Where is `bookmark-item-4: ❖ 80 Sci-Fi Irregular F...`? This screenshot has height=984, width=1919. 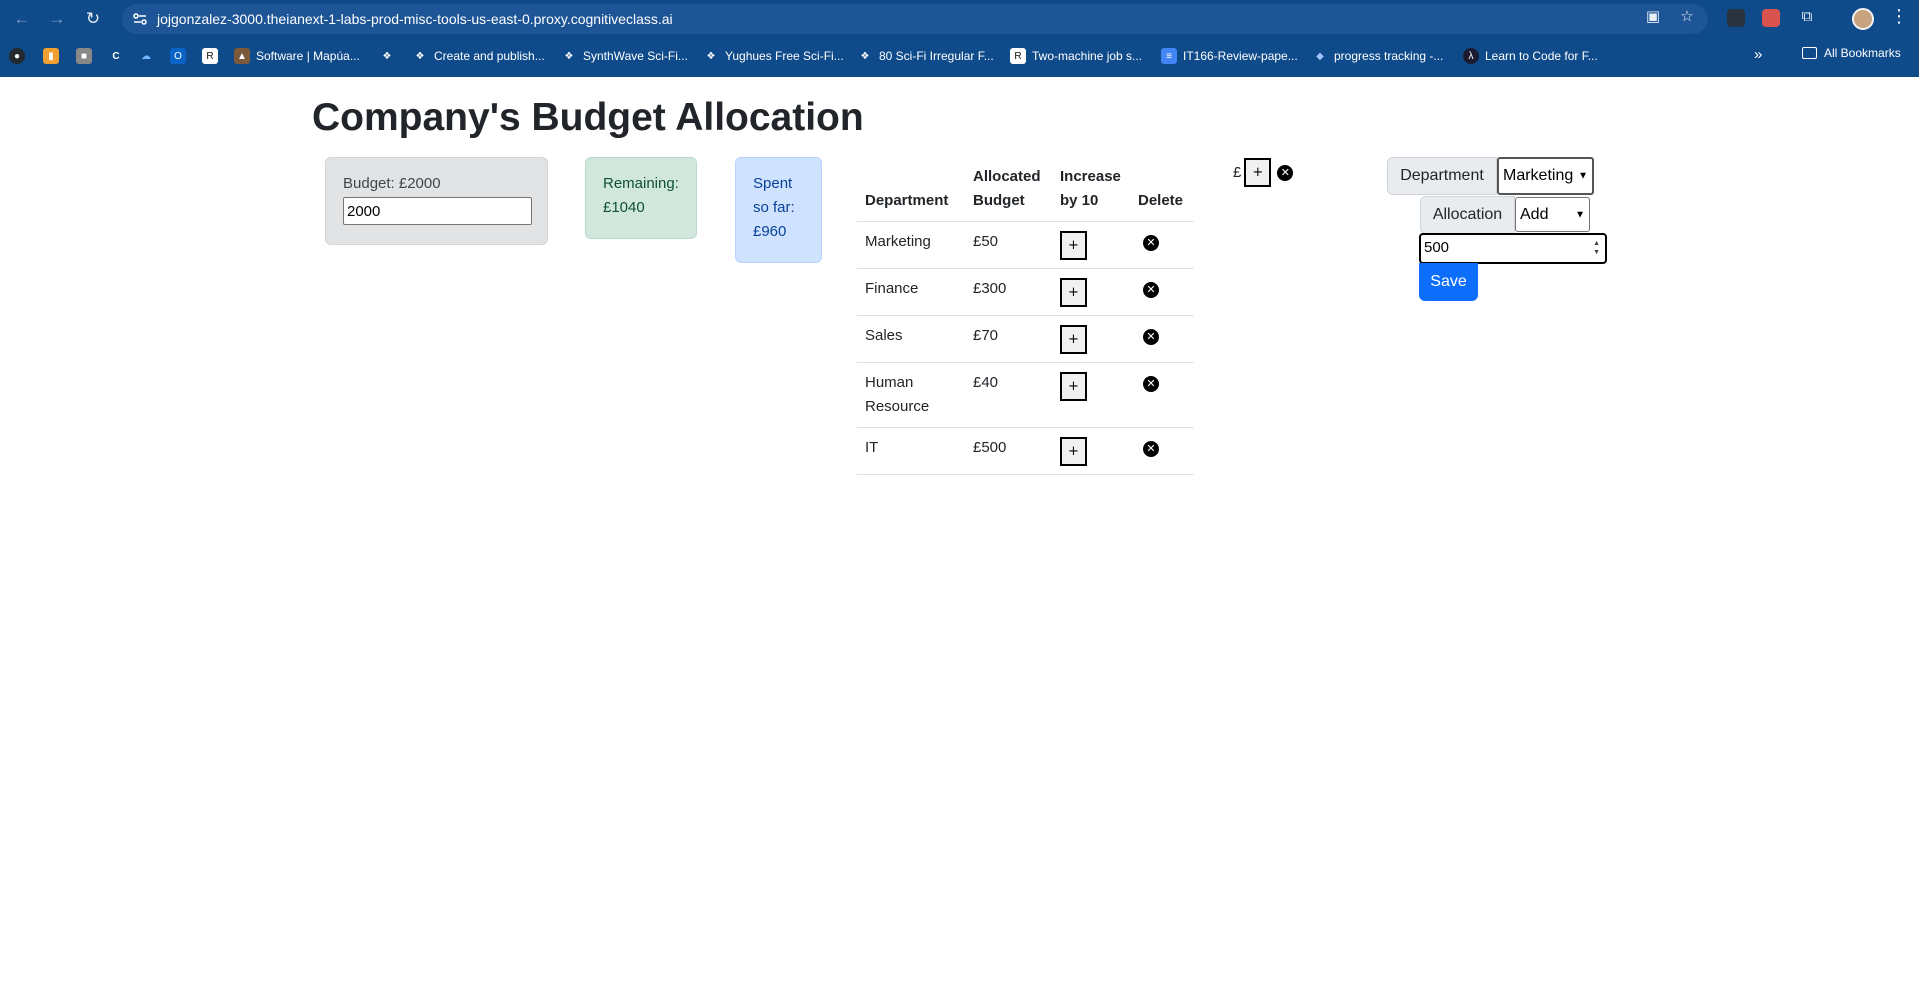
bookmark-item-4: ❖ 80 Sci-Fi Irregular F... is located at coordinates (925, 56).